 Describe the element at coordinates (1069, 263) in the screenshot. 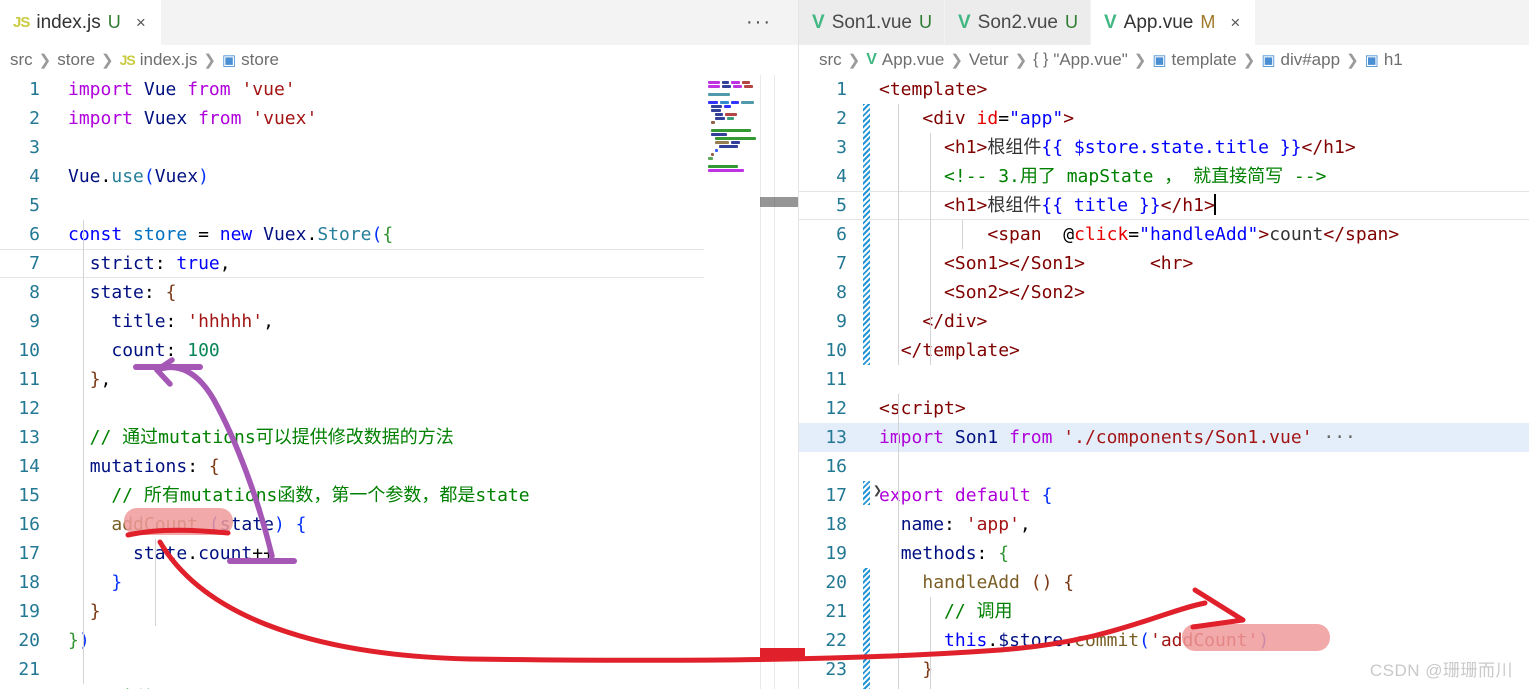

I see `line-content: <Son1></Son1> <hr>` at that location.